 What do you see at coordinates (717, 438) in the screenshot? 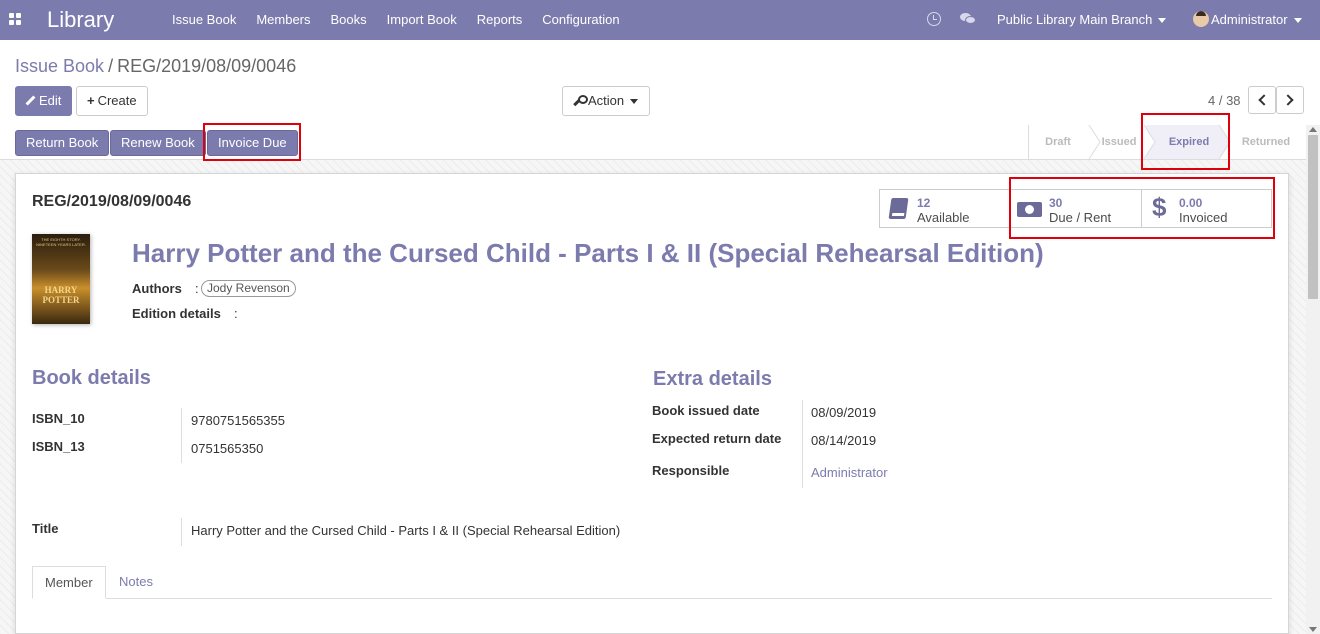
I see `expected-return-label: Expected return date` at bounding box center [717, 438].